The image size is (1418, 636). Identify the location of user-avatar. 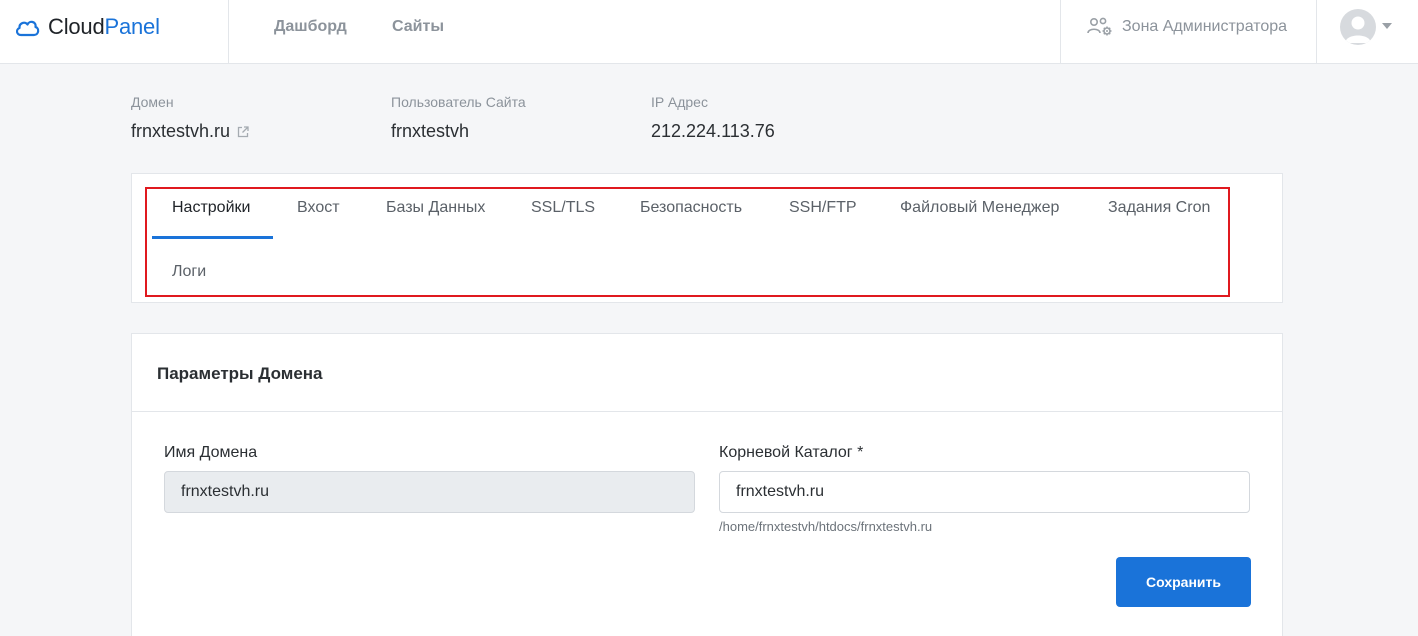
(1358, 27).